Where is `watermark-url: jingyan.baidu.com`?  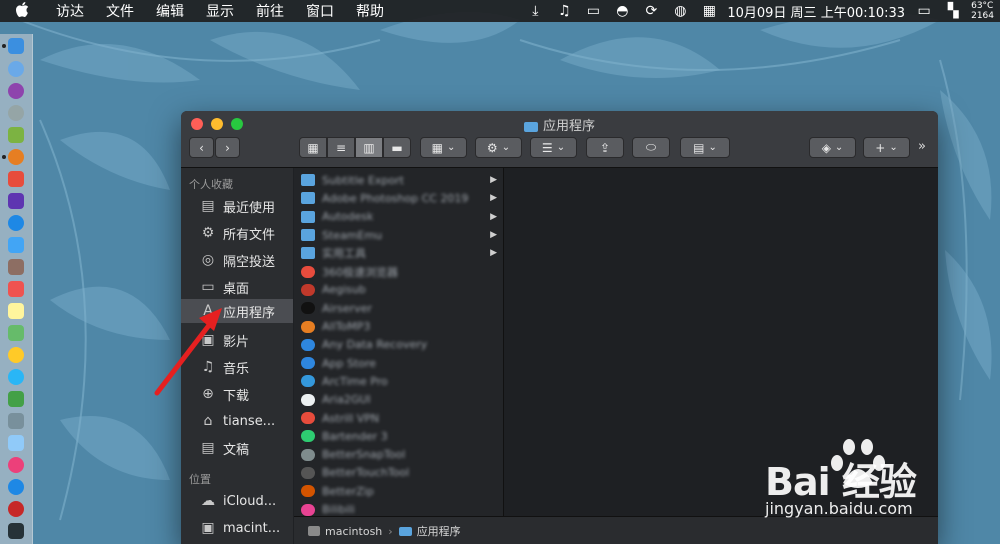
watermark-url: jingyan.baidu.com is located at coordinates (839, 508).